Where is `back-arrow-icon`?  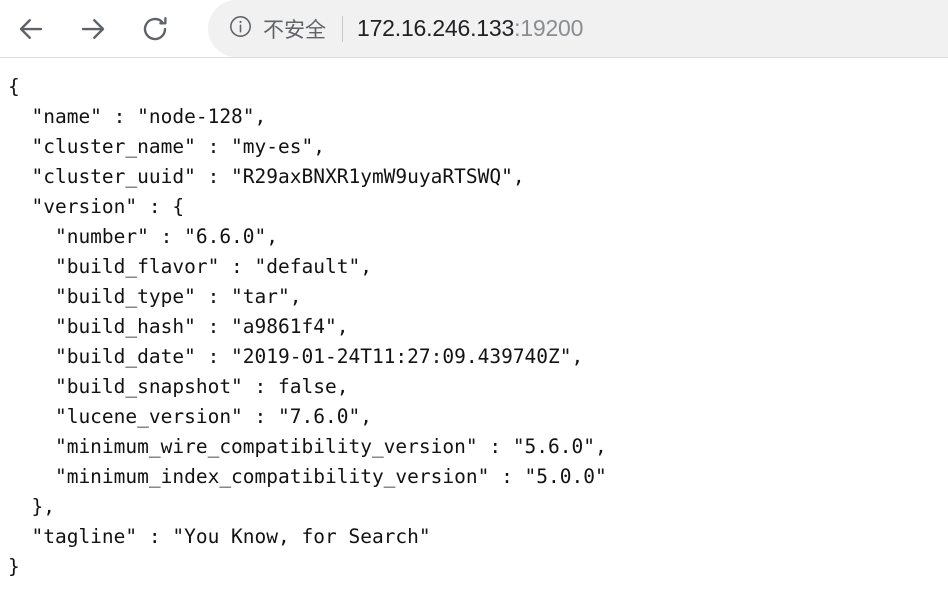 back-arrow-icon is located at coordinates (31, 29).